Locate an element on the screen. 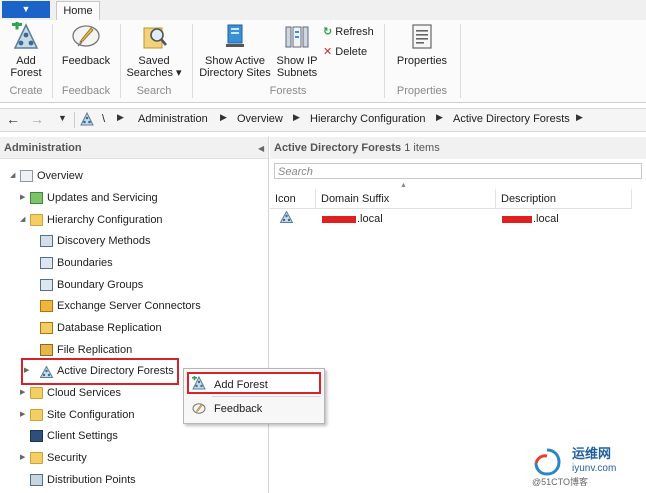 The height and width of the screenshot is (493, 646). watermark-text-1: 运维网 is located at coordinates (592, 453).